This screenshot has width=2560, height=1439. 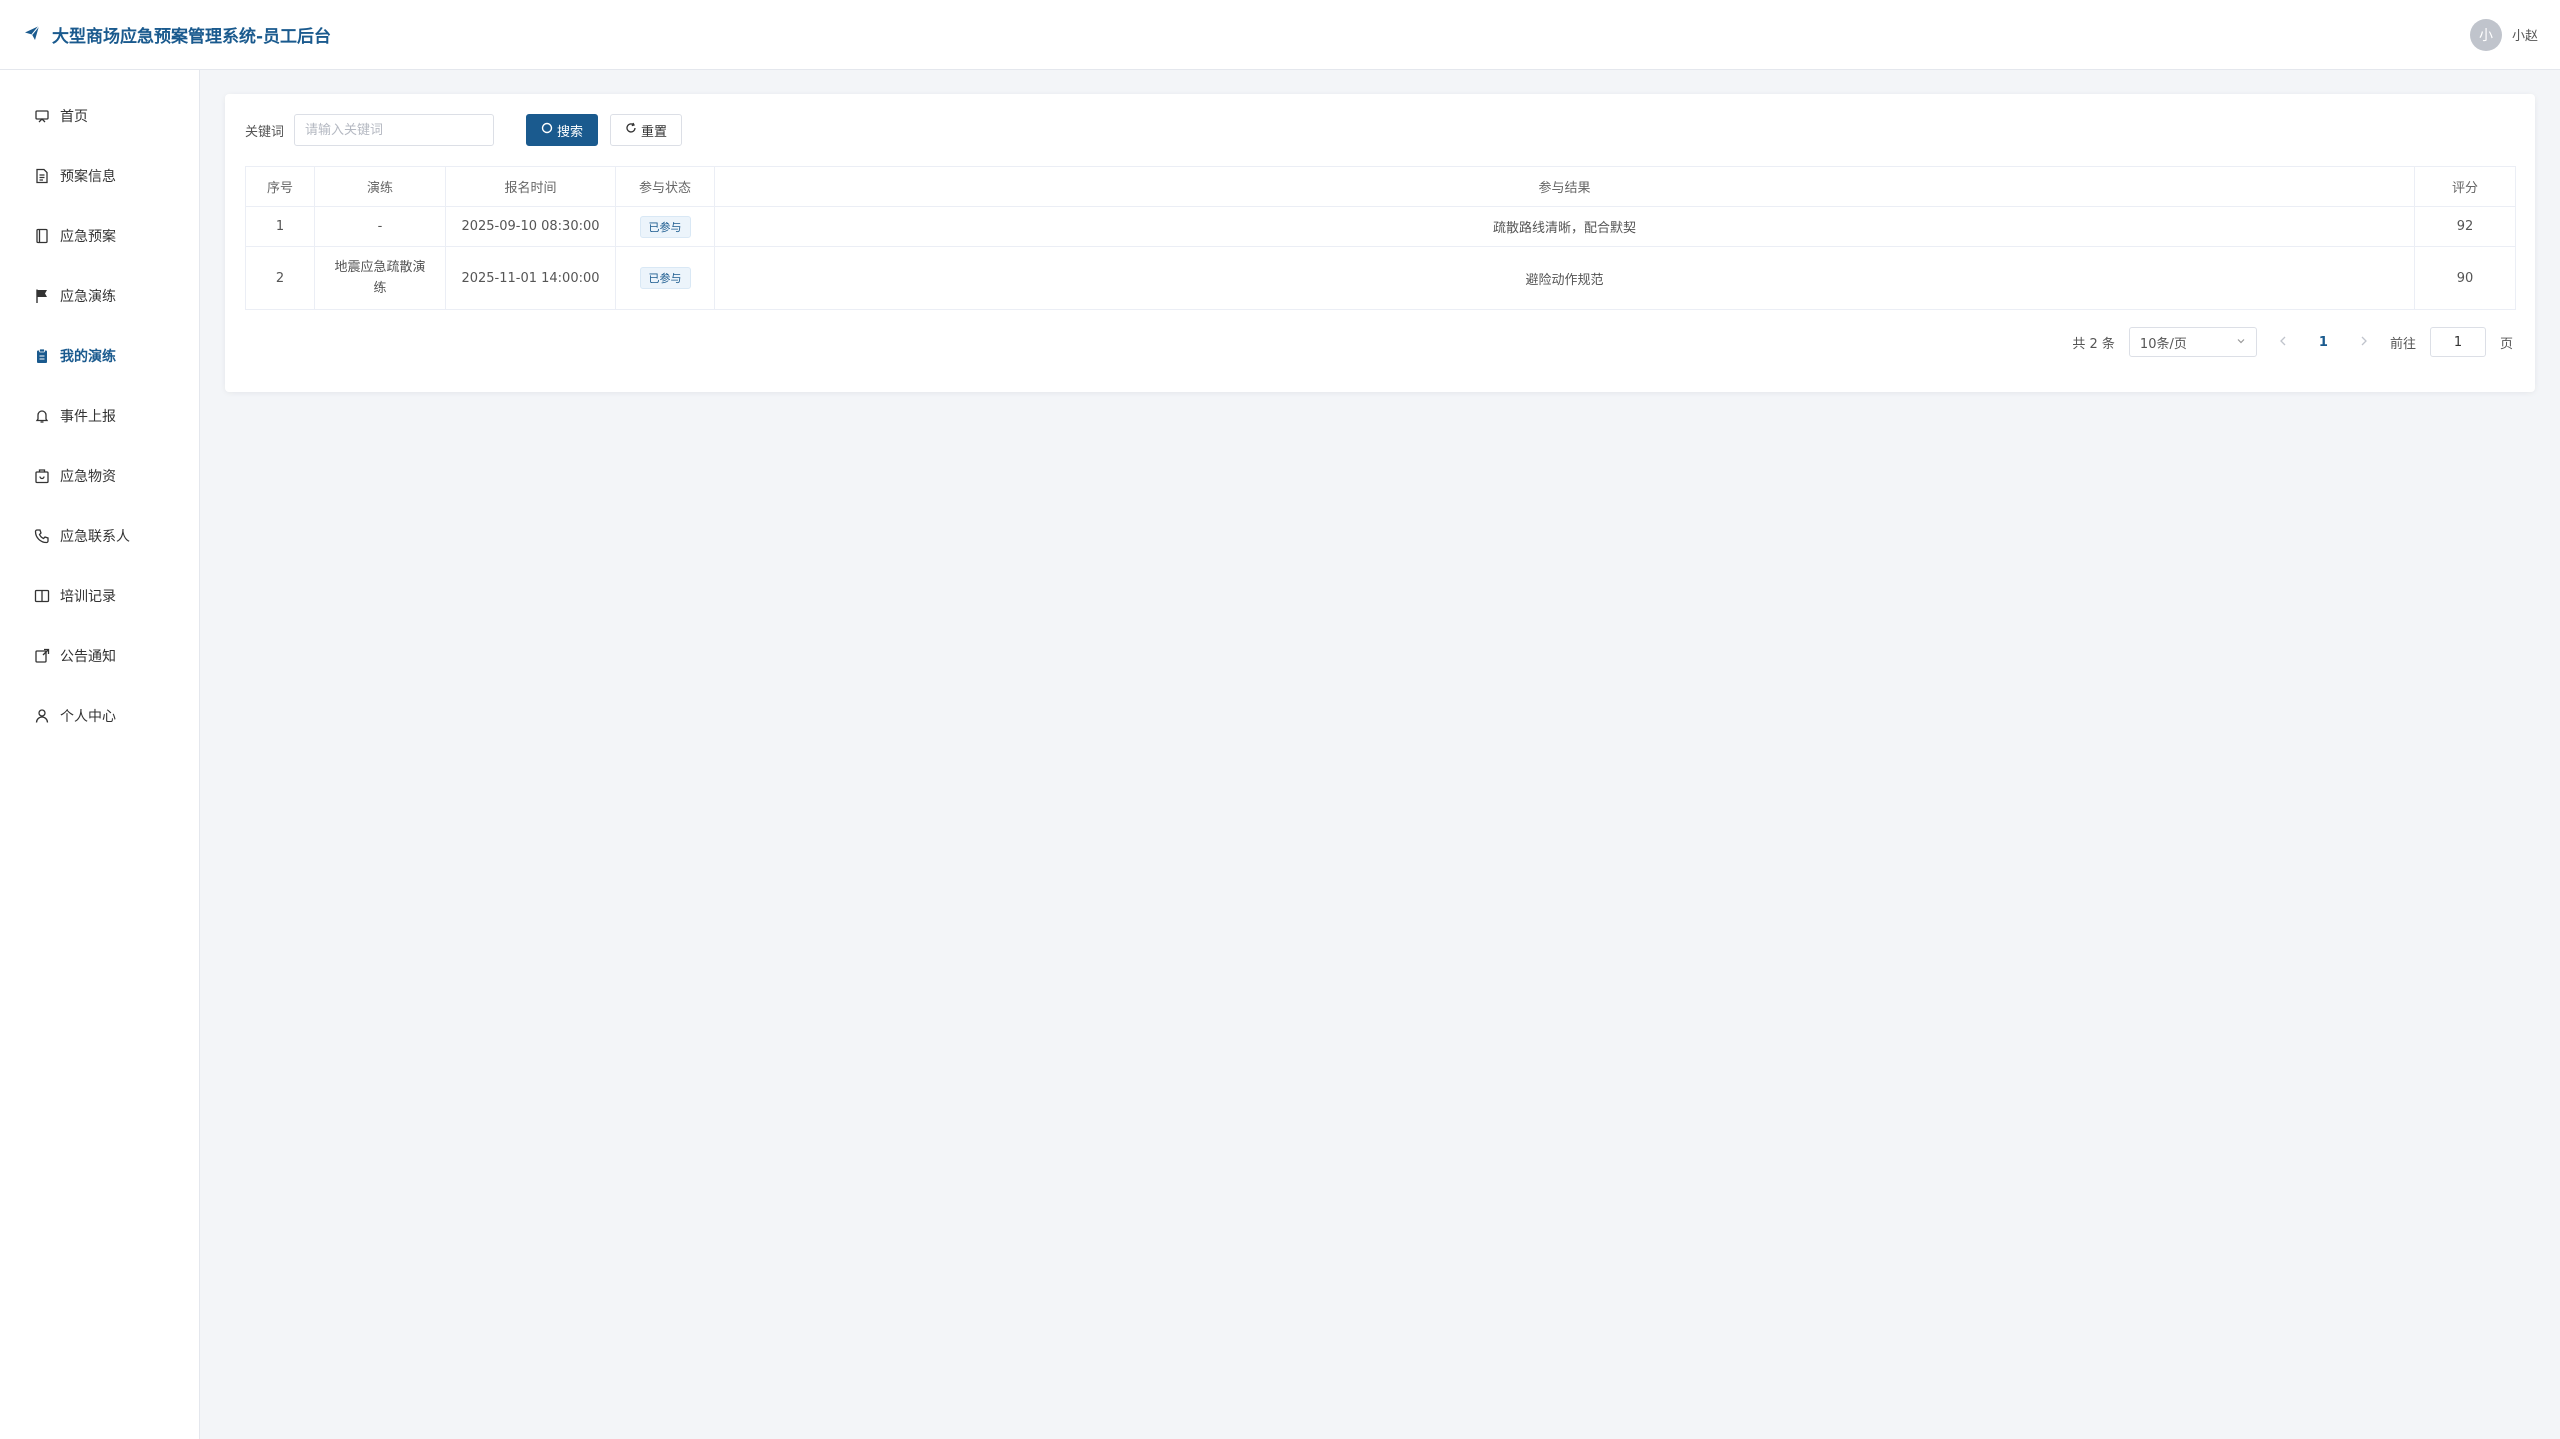 What do you see at coordinates (2465, 226) in the screenshot?
I see `cell-score: 92` at bounding box center [2465, 226].